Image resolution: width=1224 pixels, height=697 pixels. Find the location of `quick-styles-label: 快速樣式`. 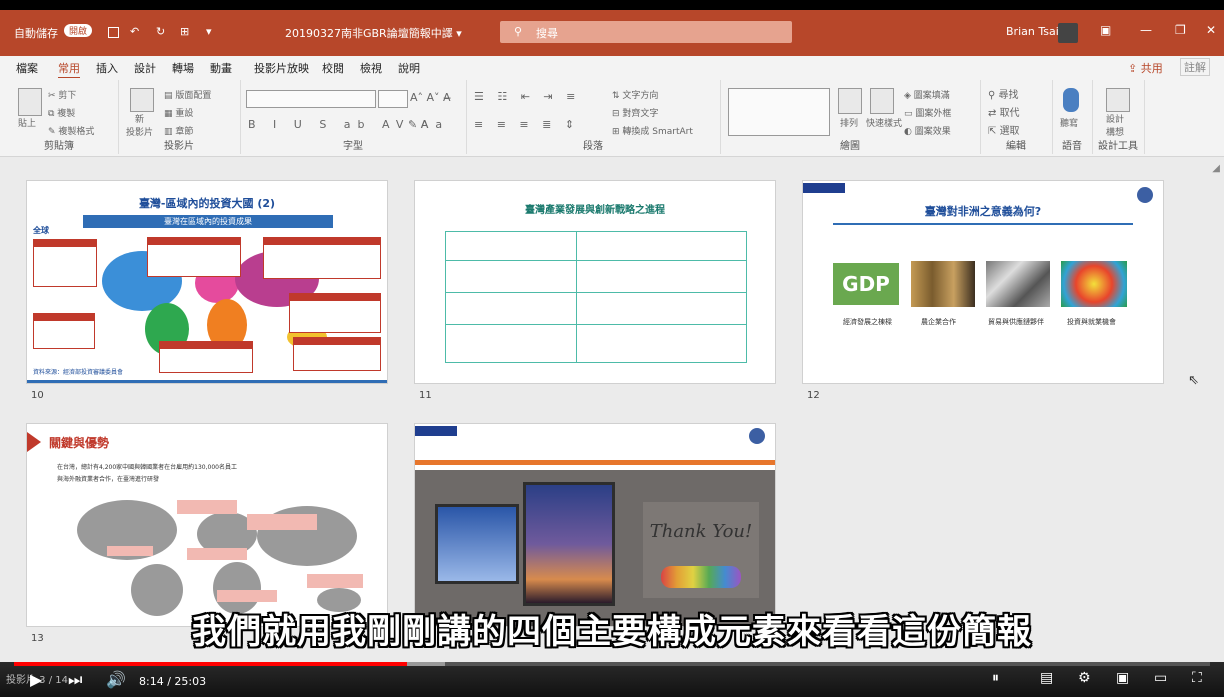

quick-styles-label: 快速樣式 is located at coordinates (884, 122).